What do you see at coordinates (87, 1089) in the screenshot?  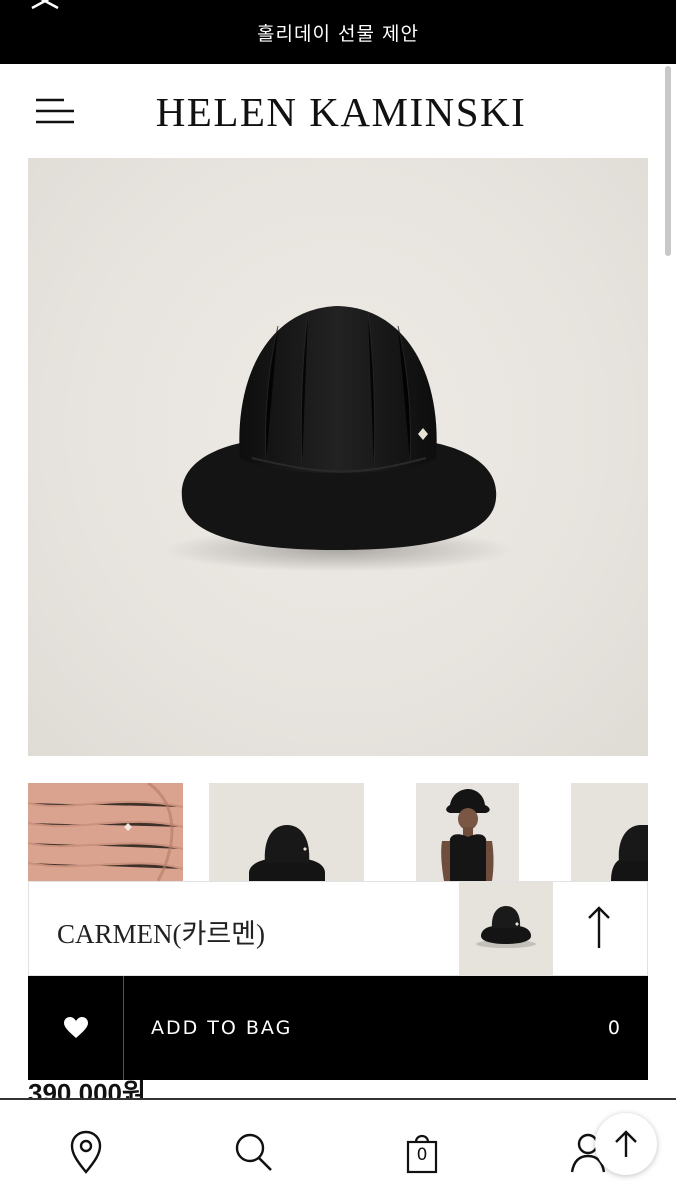 I see `product-price: 390,000원` at bounding box center [87, 1089].